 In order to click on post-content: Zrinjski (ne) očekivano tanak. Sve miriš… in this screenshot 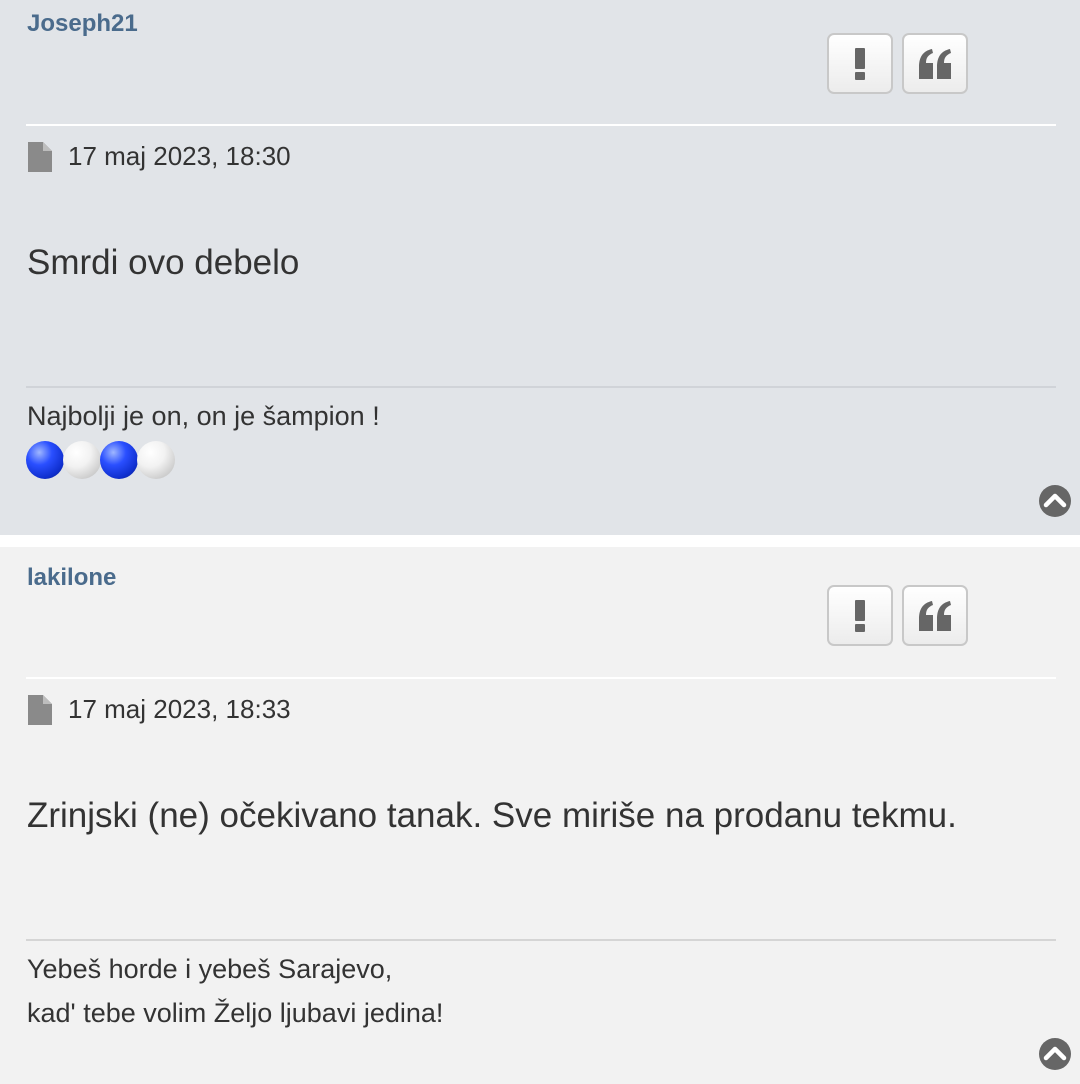, I will do `click(492, 815)`.